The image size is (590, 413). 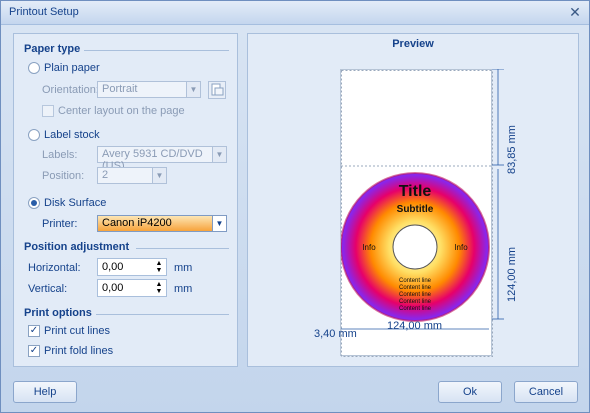 I want to click on horizontal-value: 0,00, so click(x=113, y=267).